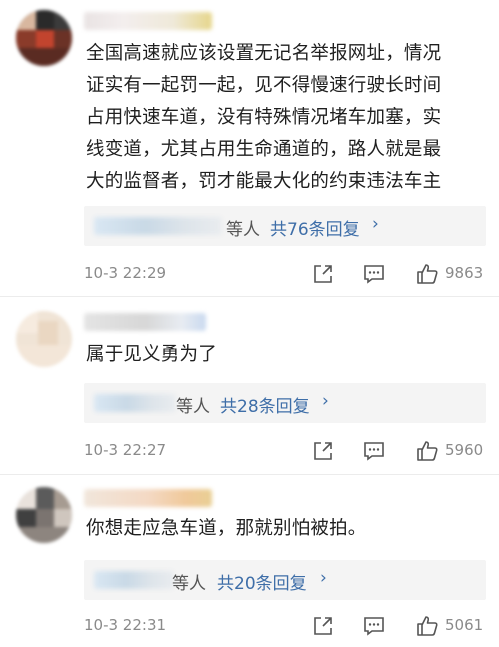 Image resolution: width=499 pixels, height=647 pixels. Describe the element at coordinates (284, 451) in the screenshot. I see `comment-meta: 10-3 22:27 5960` at that location.